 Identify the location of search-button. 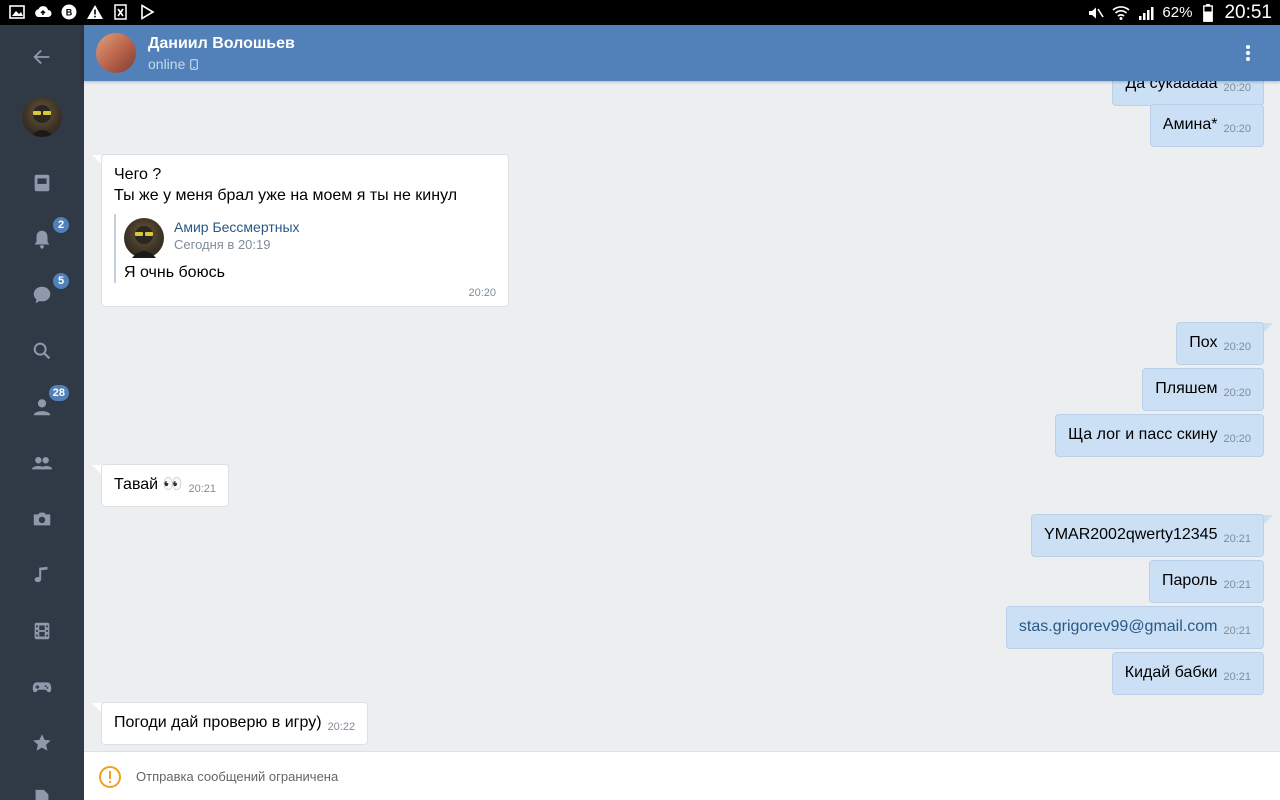
(42, 351).